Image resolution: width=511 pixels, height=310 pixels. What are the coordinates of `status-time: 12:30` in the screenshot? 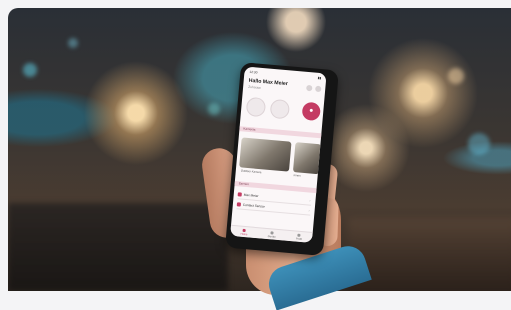 It's located at (253, 72).